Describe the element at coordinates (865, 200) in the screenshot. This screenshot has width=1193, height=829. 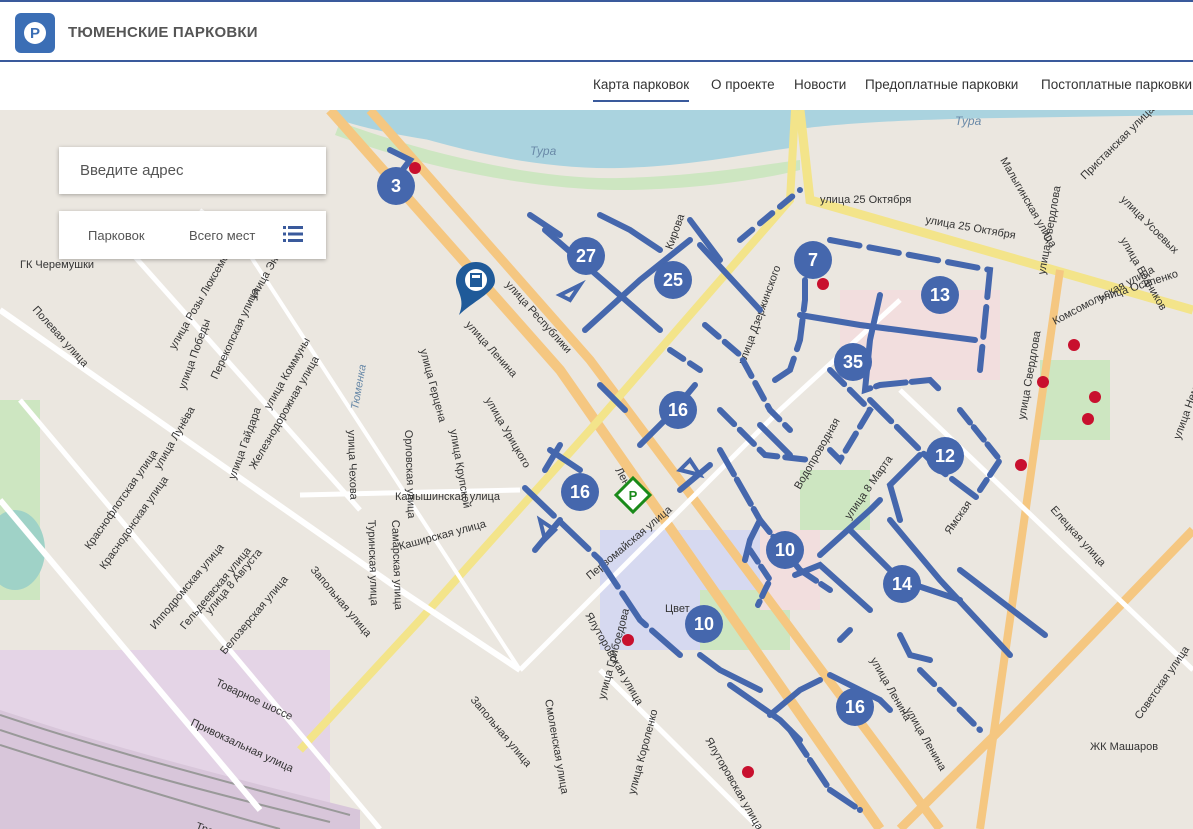
I see `svg-text: улица 25 Октября` at that location.